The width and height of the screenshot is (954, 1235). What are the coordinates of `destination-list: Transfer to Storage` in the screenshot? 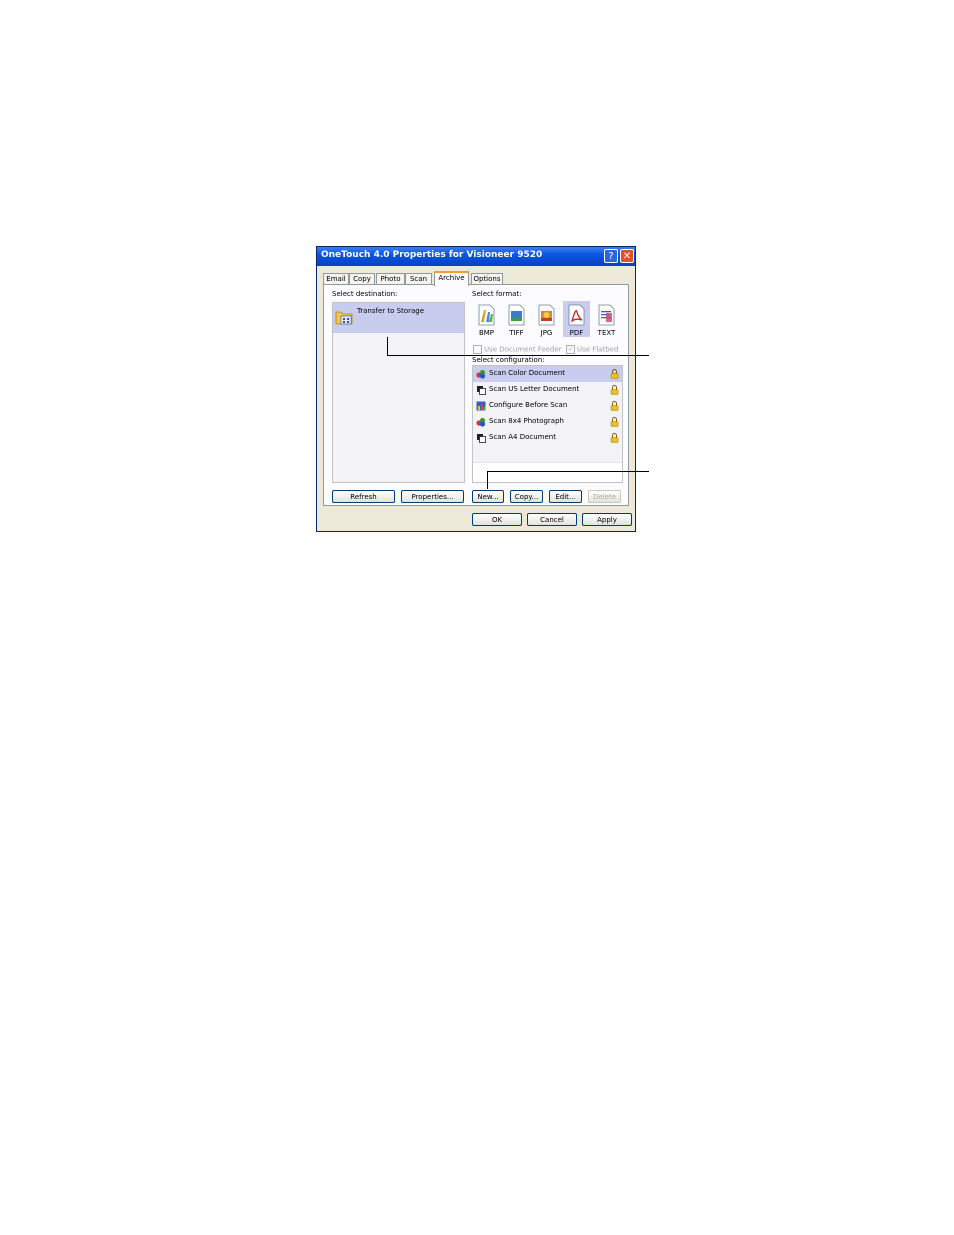 It's located at (398, 392).